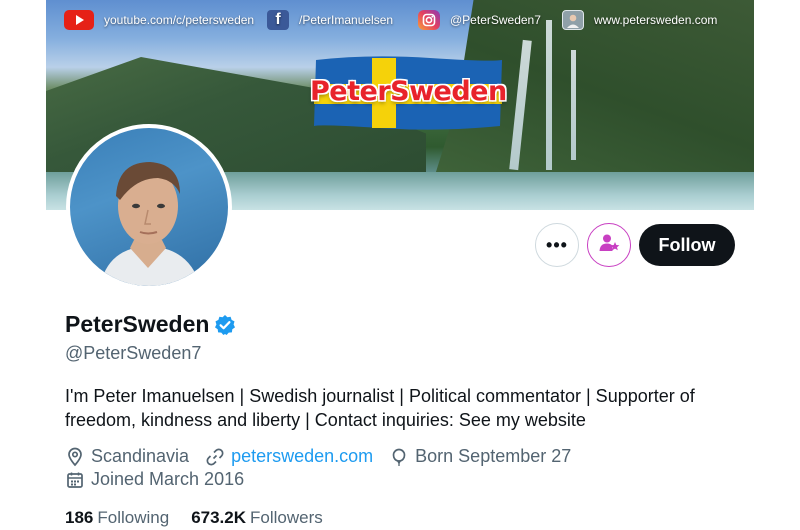  What do you see at coordinates (656, 20) in the screenshot?
I see `banner-website-text: www.petersweden.com` at bounding box center [656, 20].